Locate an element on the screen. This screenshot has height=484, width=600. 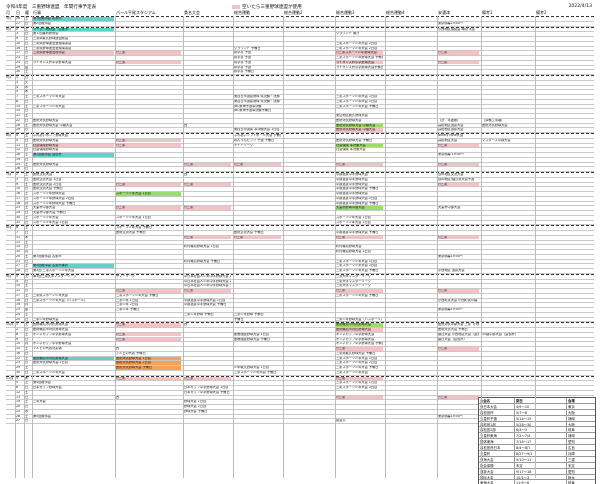
event-cell: ライオンズ杯中学野球大会予備日 is located at coordinates (359, 67).